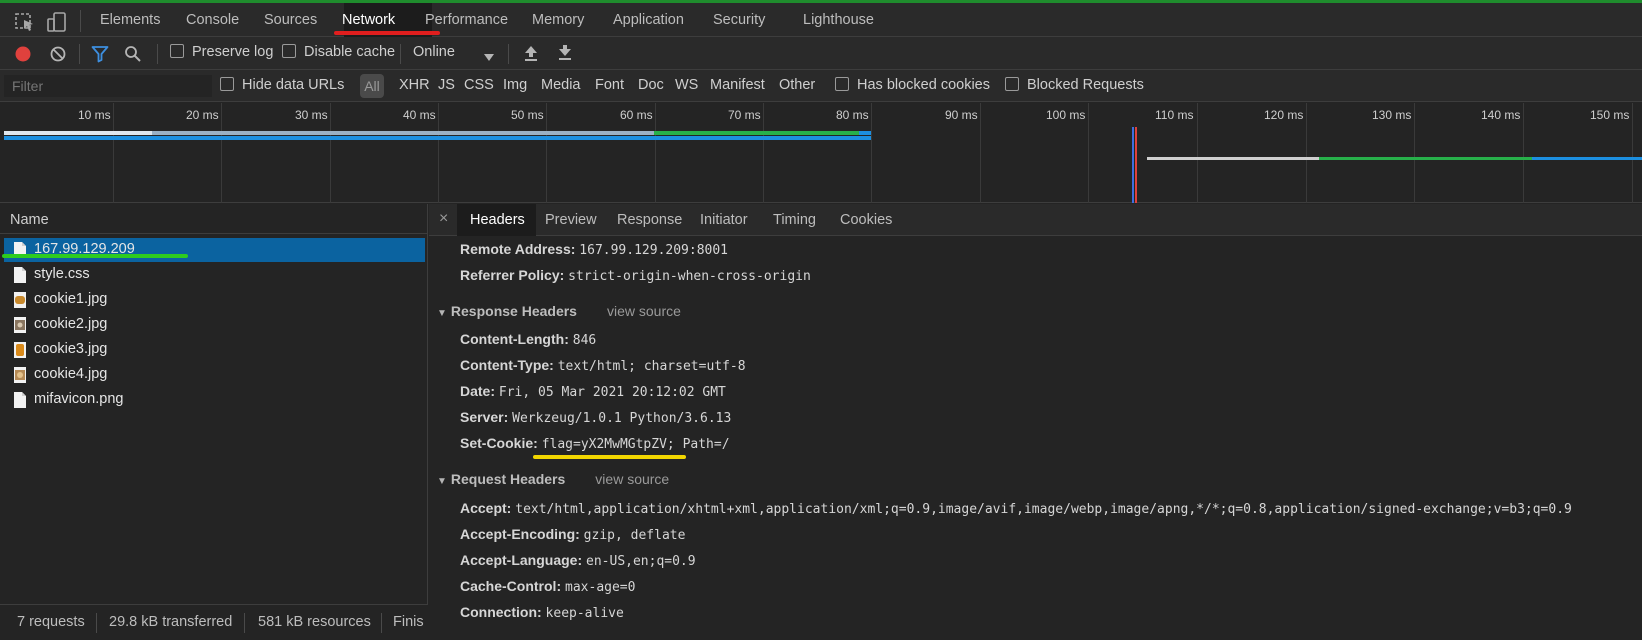  Describe the element at coordinates (622, 418) in the screenshot. I see `header-value: Werkzeug/1.0.1 Python/3.6.13` at that location.